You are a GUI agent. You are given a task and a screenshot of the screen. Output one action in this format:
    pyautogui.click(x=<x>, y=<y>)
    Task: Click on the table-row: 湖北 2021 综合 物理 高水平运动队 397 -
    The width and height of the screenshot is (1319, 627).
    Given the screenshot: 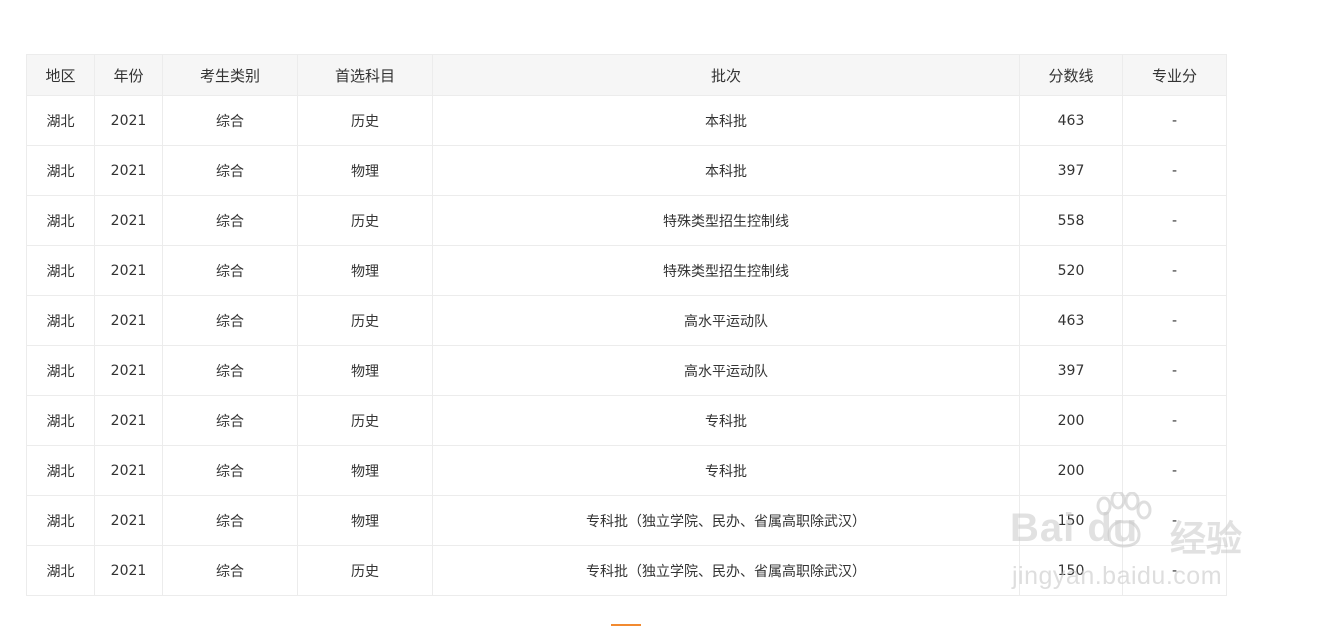 What is the action you would take?
    pyautogui.click(x=626, y=370)
    